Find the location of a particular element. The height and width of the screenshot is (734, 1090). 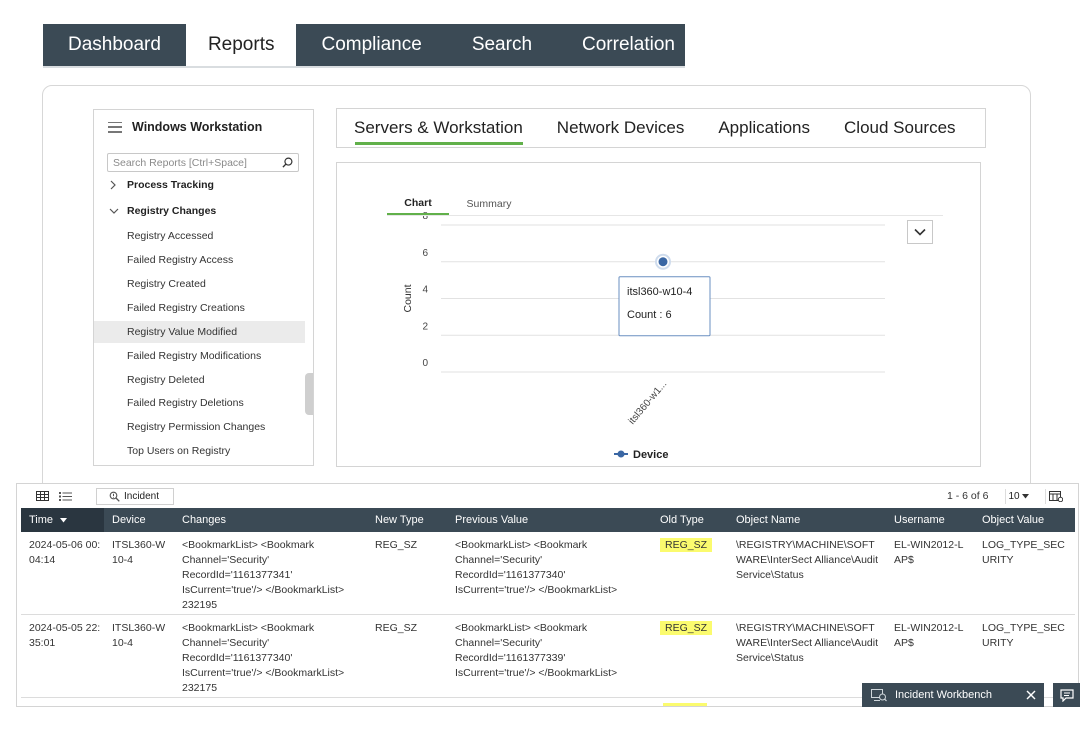

close-icon is located at coordinates (1031, 695).